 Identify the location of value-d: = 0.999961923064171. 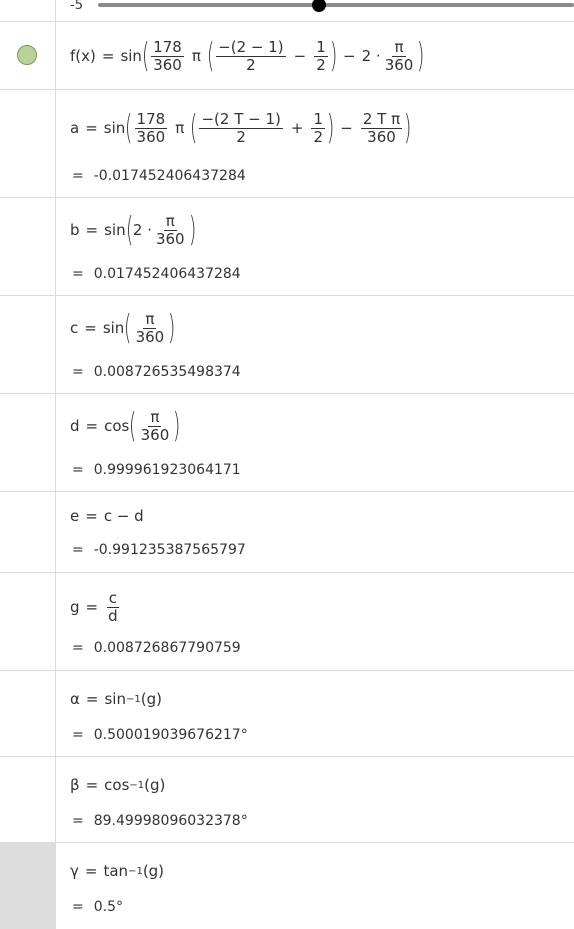
(156, 470).